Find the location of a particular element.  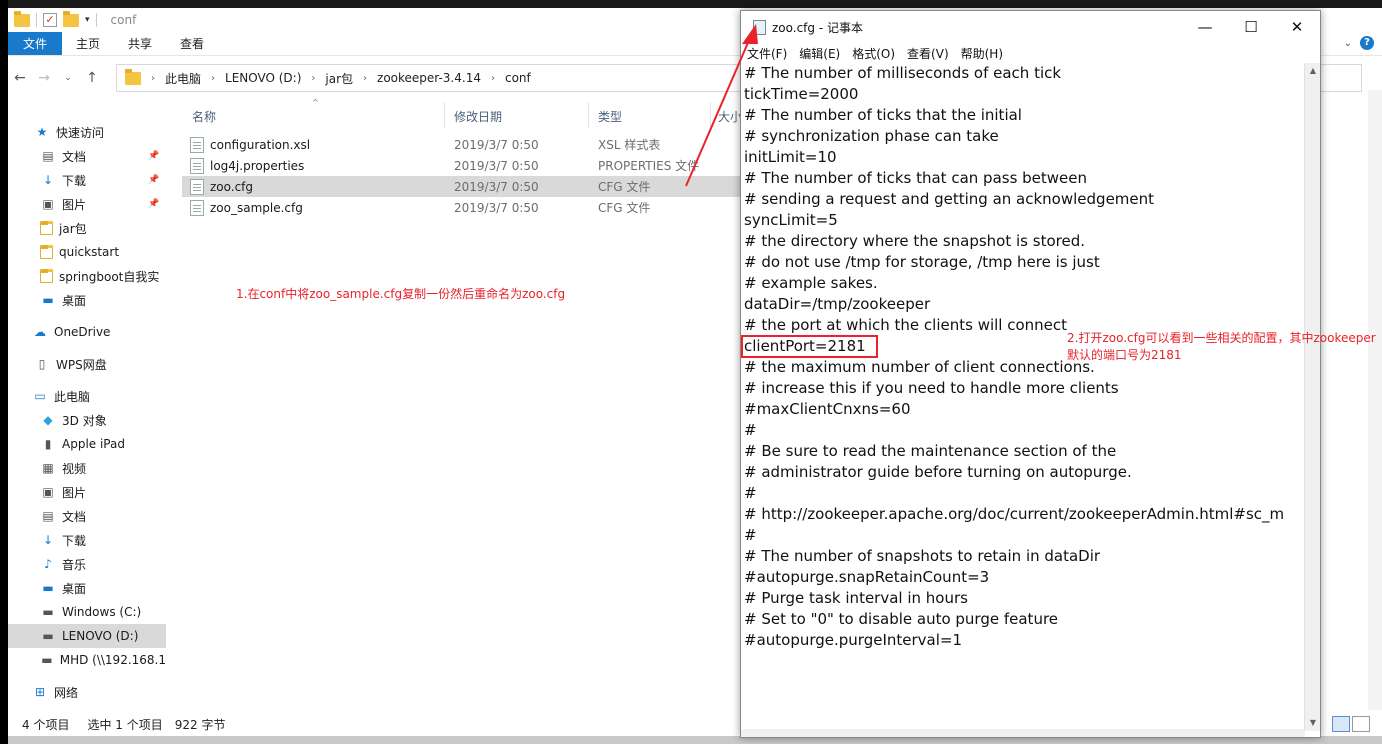

tab-home: 主页 is located at coordinates (88, 43).